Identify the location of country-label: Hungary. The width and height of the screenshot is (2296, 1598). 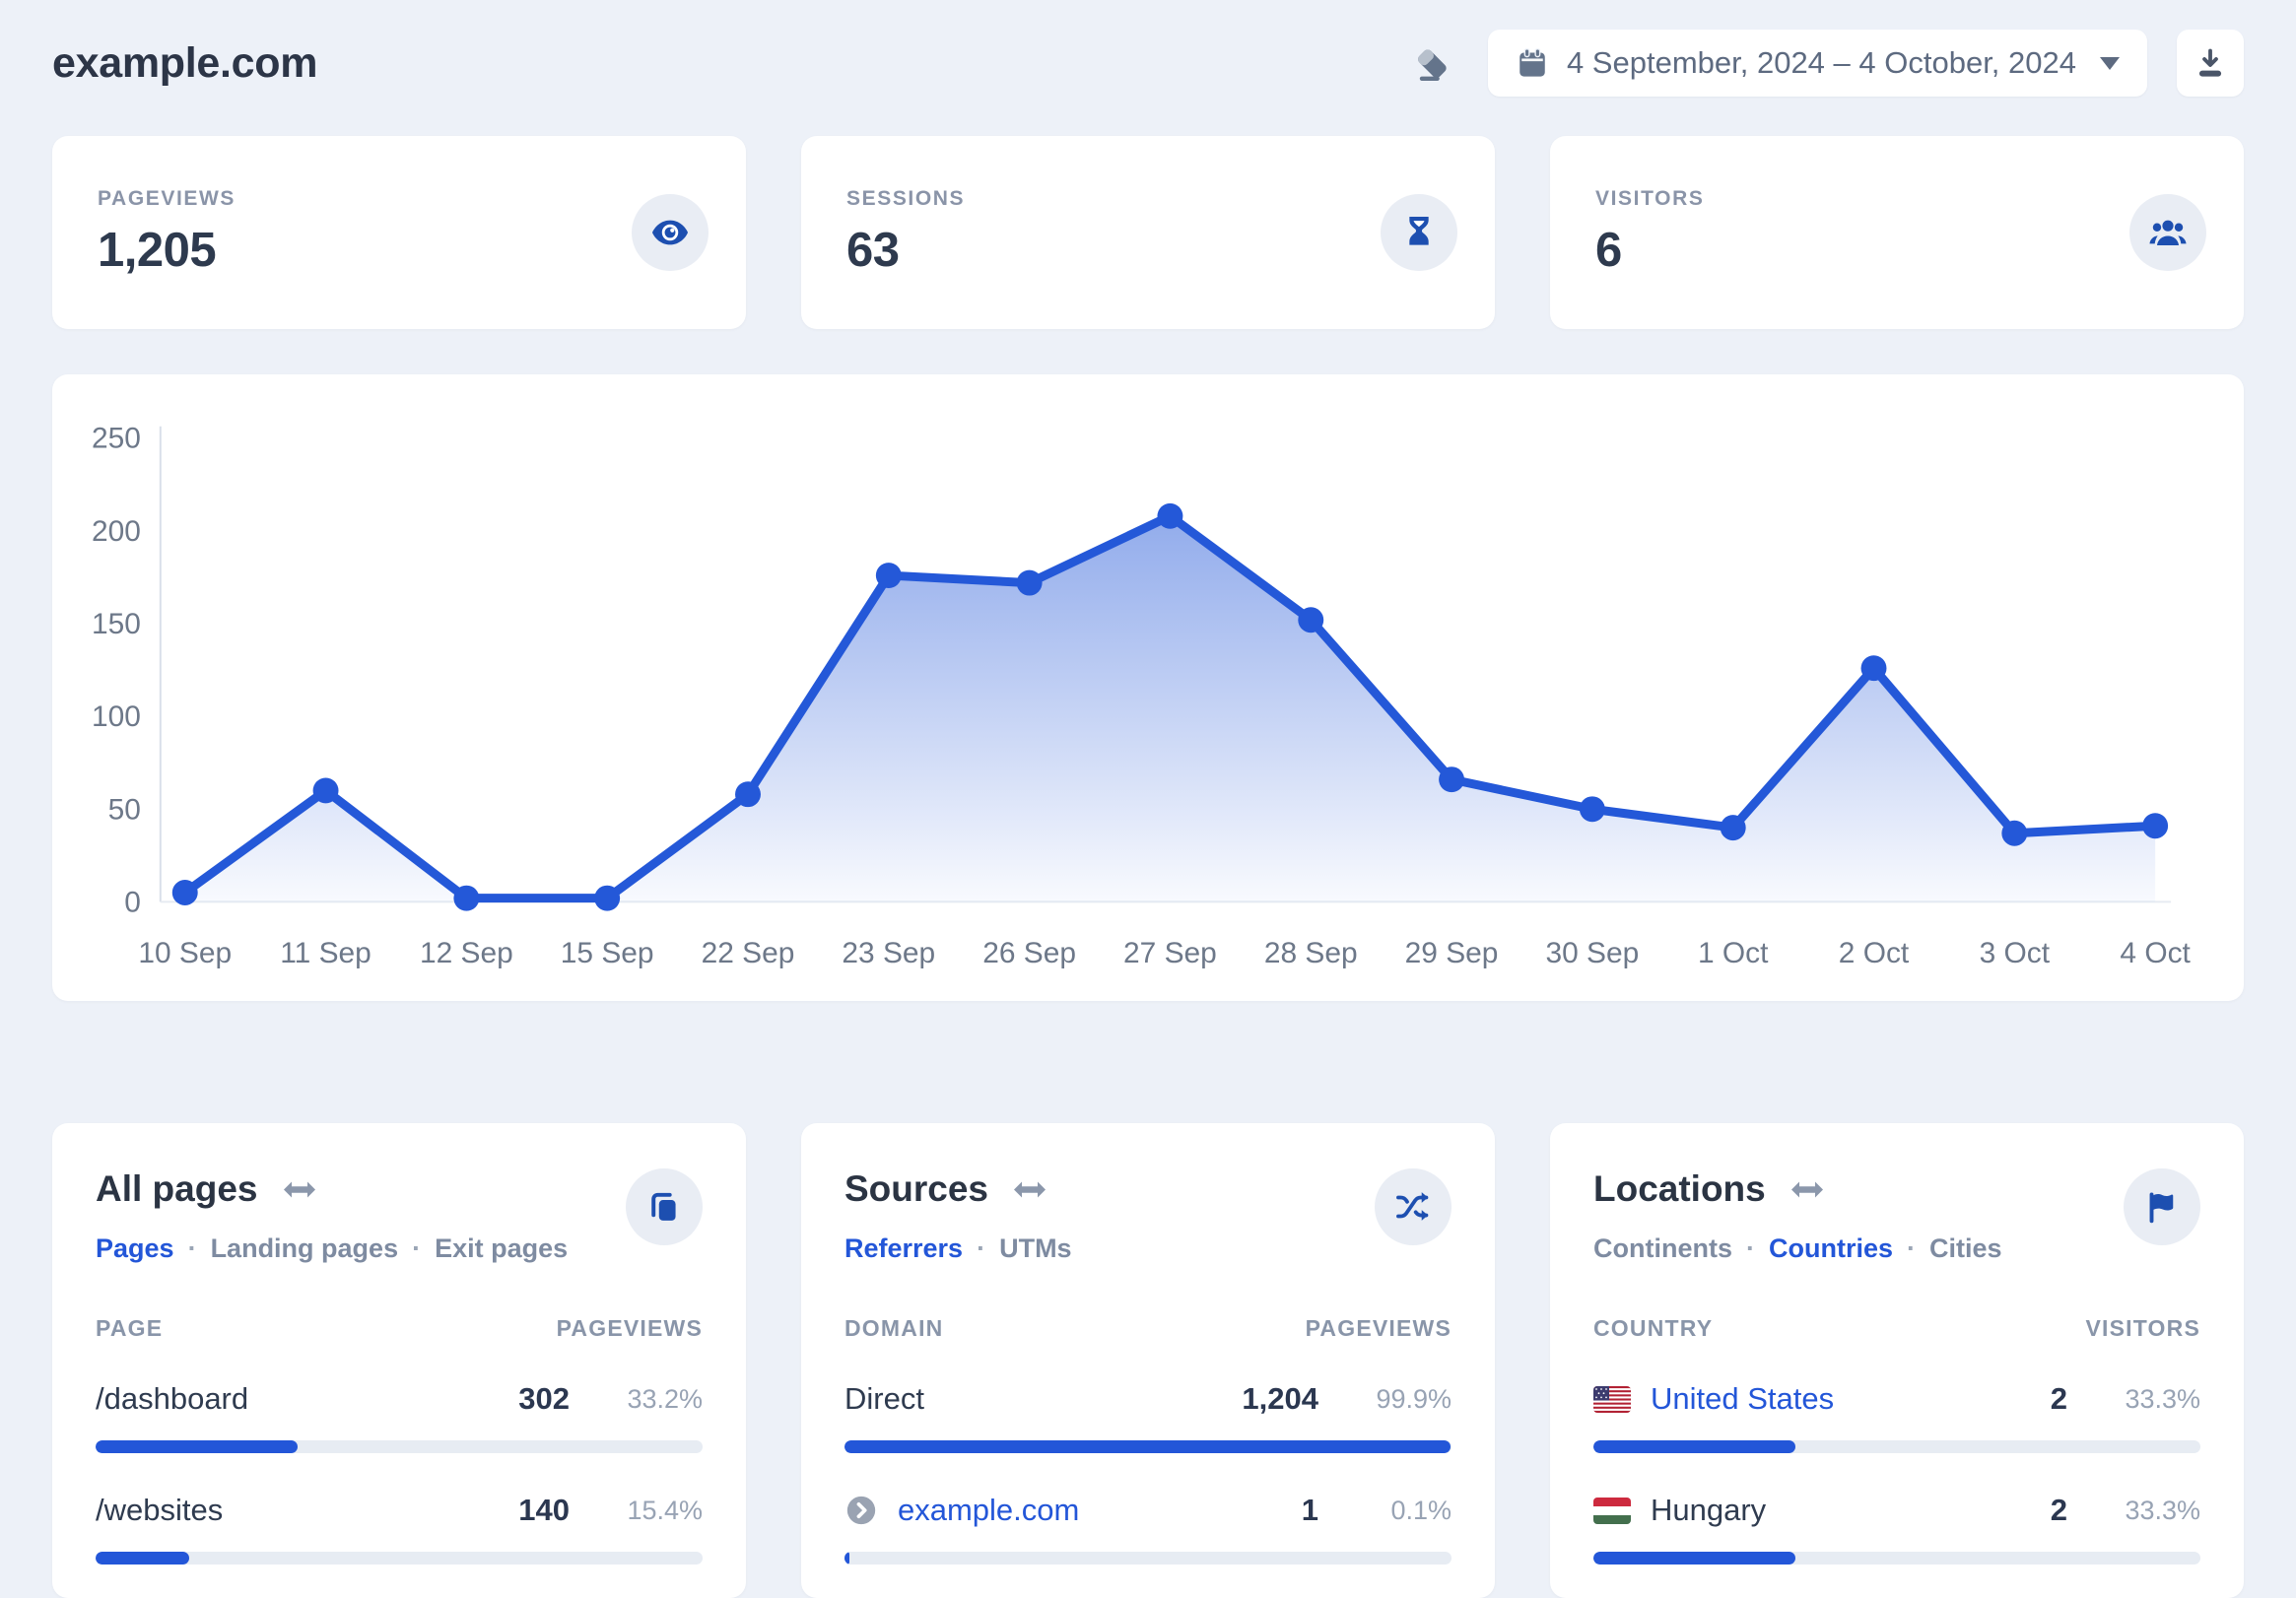
(1679, 1510).